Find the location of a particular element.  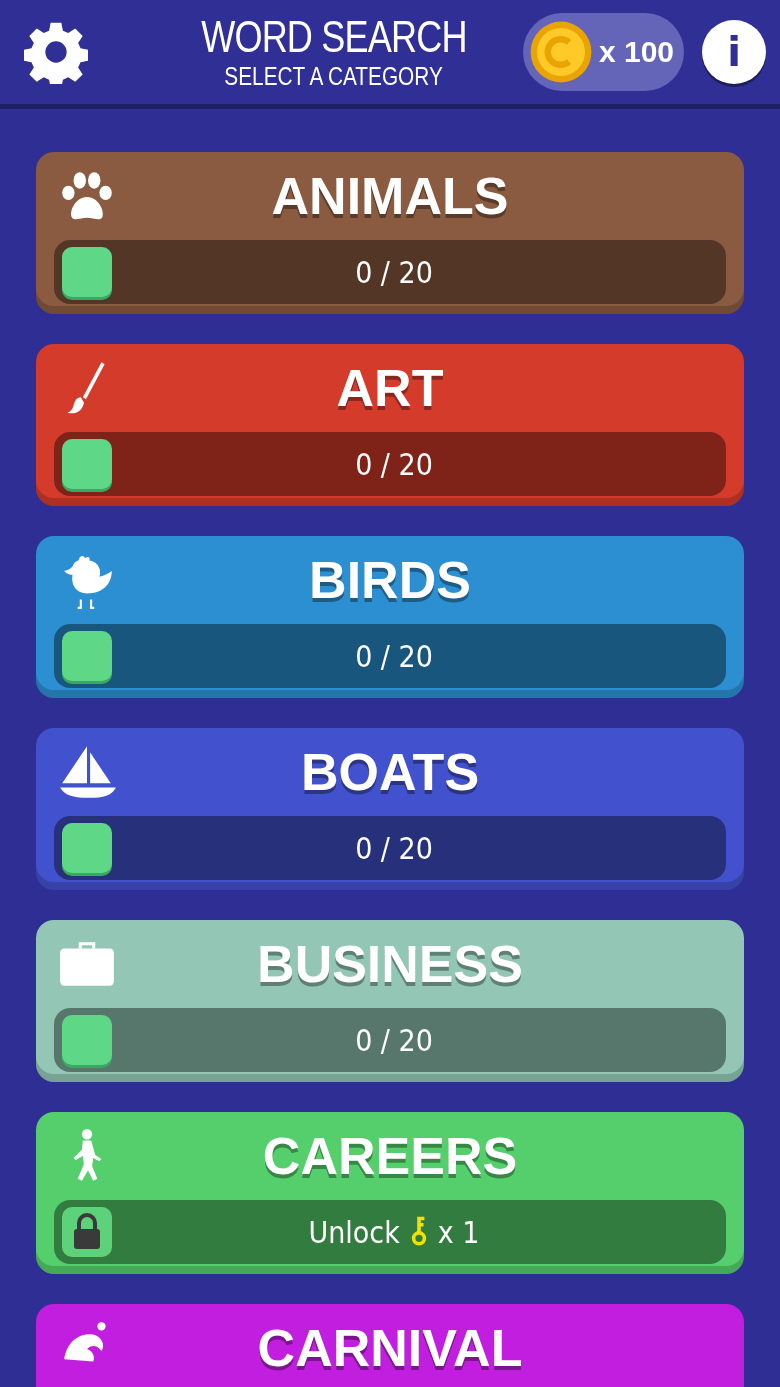

category-title: CAREERS is located at coordinates (390, 1156).